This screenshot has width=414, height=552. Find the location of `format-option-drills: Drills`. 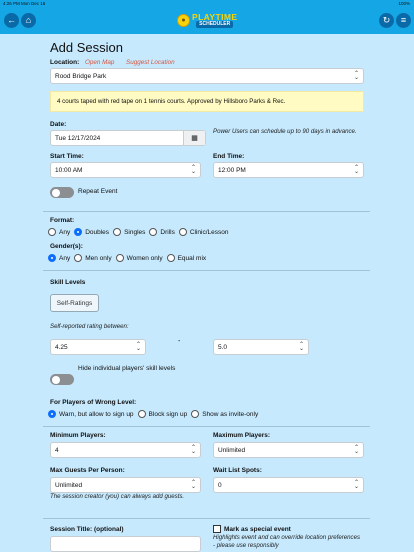

format-option-drills: Drills is located at coordinates (162, 232).